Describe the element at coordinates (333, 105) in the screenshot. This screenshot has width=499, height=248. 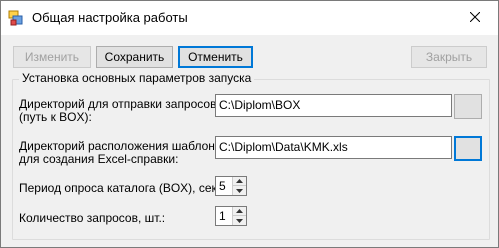
I see `send-dir-input: C:\Diplom\BOX` at that location.